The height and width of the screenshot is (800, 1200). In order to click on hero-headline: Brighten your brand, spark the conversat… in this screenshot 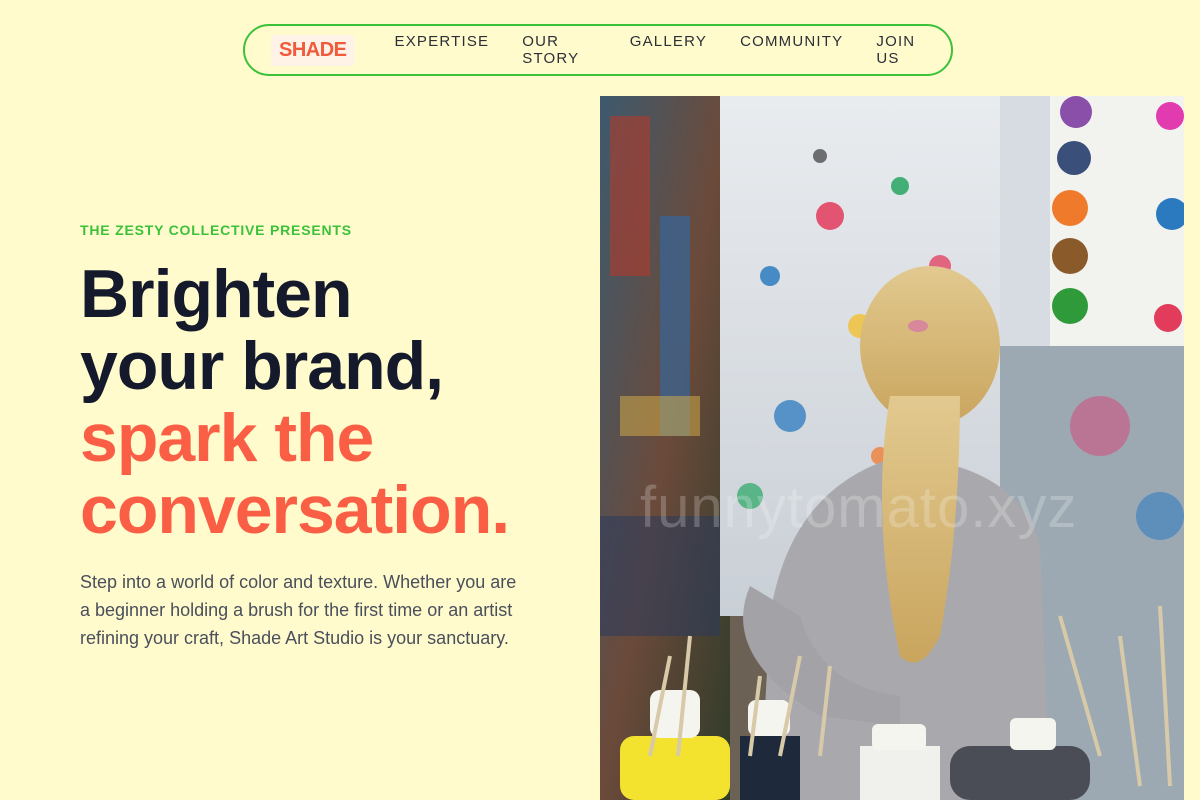, I will do `click(295, 402)`.